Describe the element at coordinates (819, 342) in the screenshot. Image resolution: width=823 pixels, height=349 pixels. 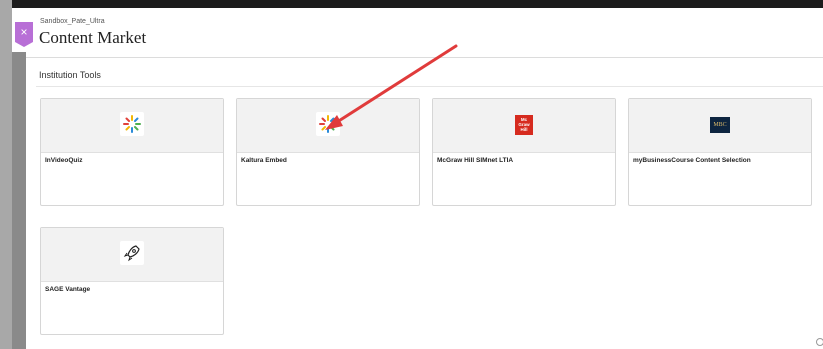
I see `help-icon` at that location.